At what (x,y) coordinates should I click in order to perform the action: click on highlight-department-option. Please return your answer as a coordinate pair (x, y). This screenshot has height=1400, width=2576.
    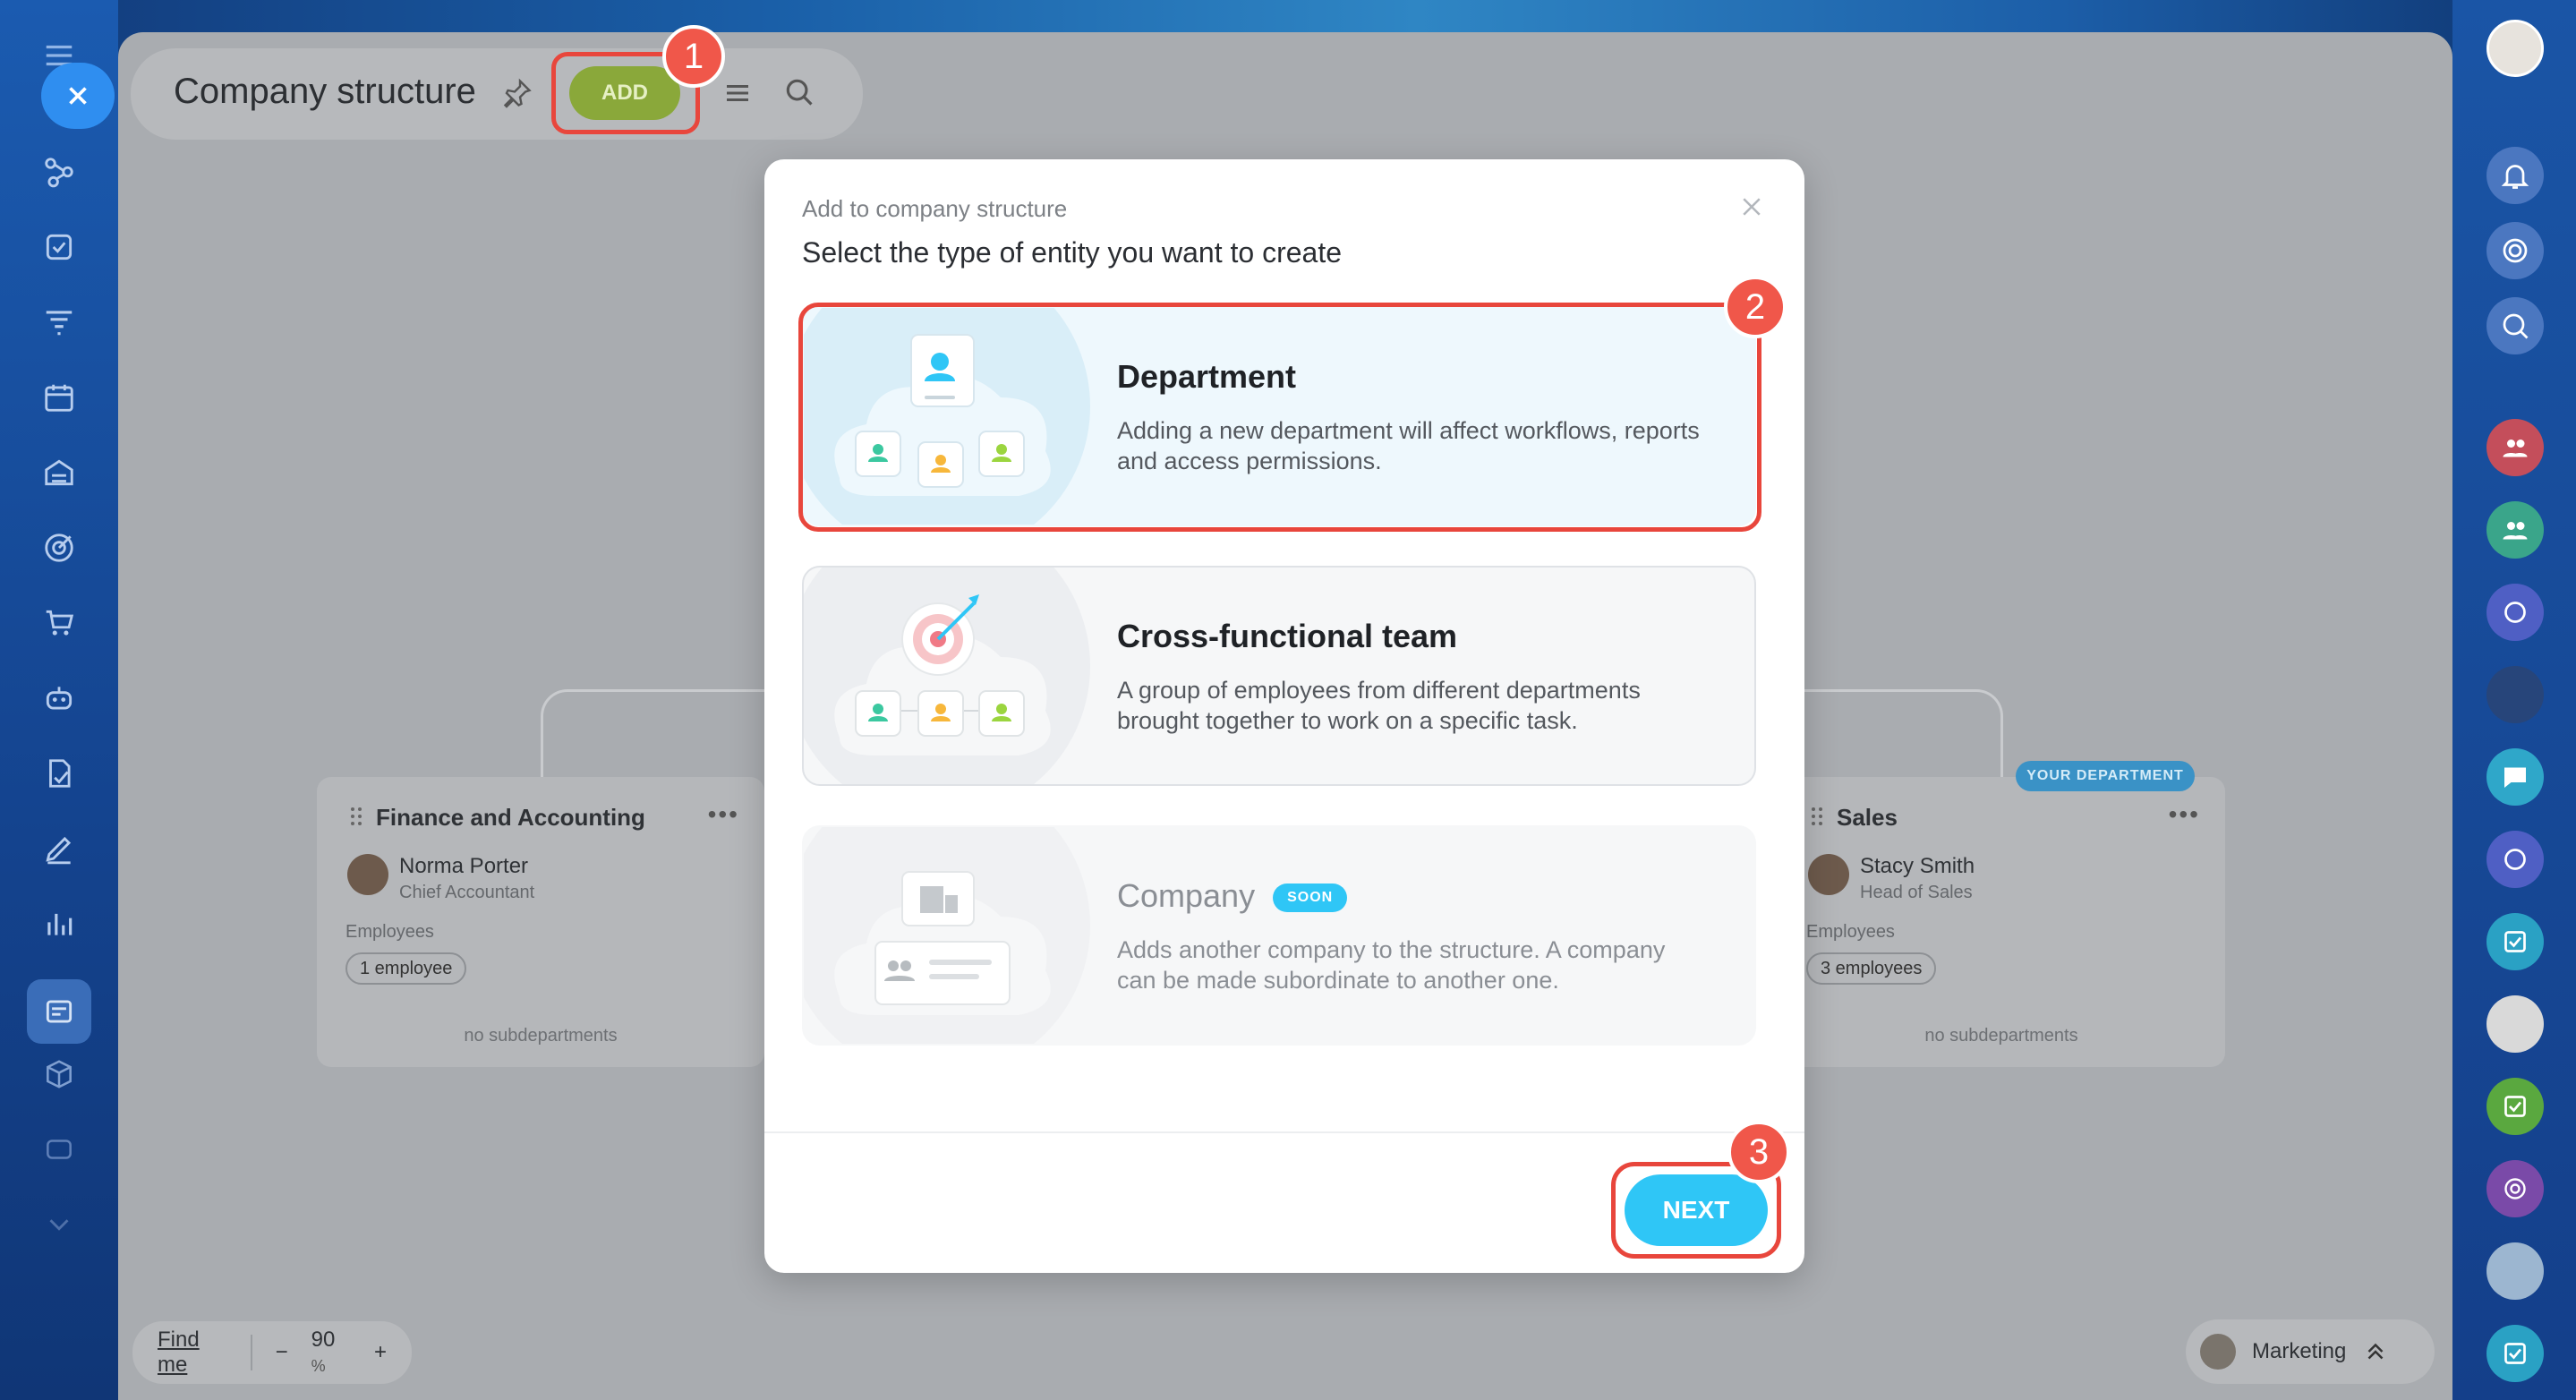
    Looking at the image, I should click on (1279, 417).